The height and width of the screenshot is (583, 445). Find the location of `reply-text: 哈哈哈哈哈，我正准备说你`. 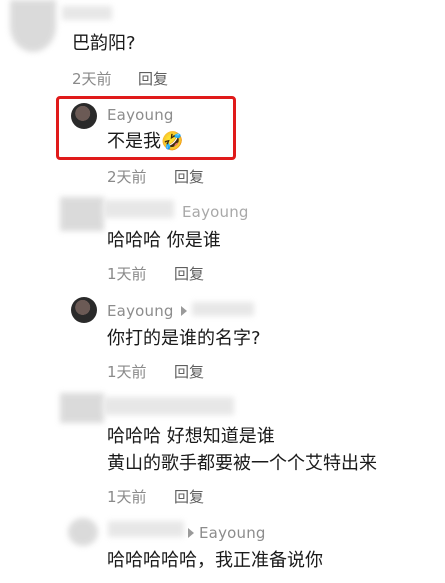

reply-text: 哈哈哈哈哈，我正准备说你 is located at coordinates (215, 560).